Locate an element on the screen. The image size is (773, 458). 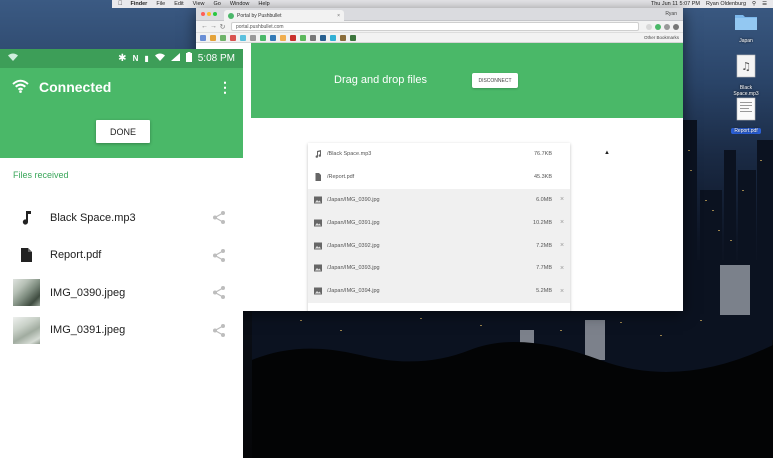
desktop-icon-black-space: ♫ Black Space.mp3 is located at coordinates (746, 75).